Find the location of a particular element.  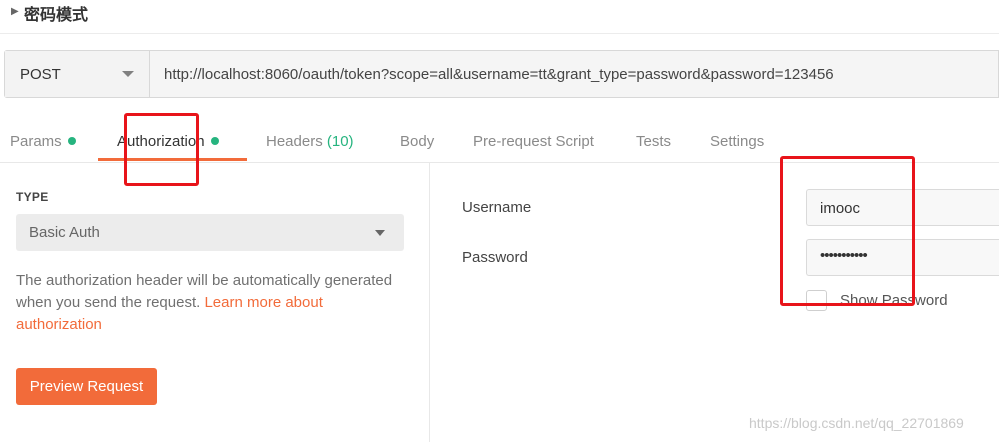

tab-params: Params is located at coordinates (43, 141).